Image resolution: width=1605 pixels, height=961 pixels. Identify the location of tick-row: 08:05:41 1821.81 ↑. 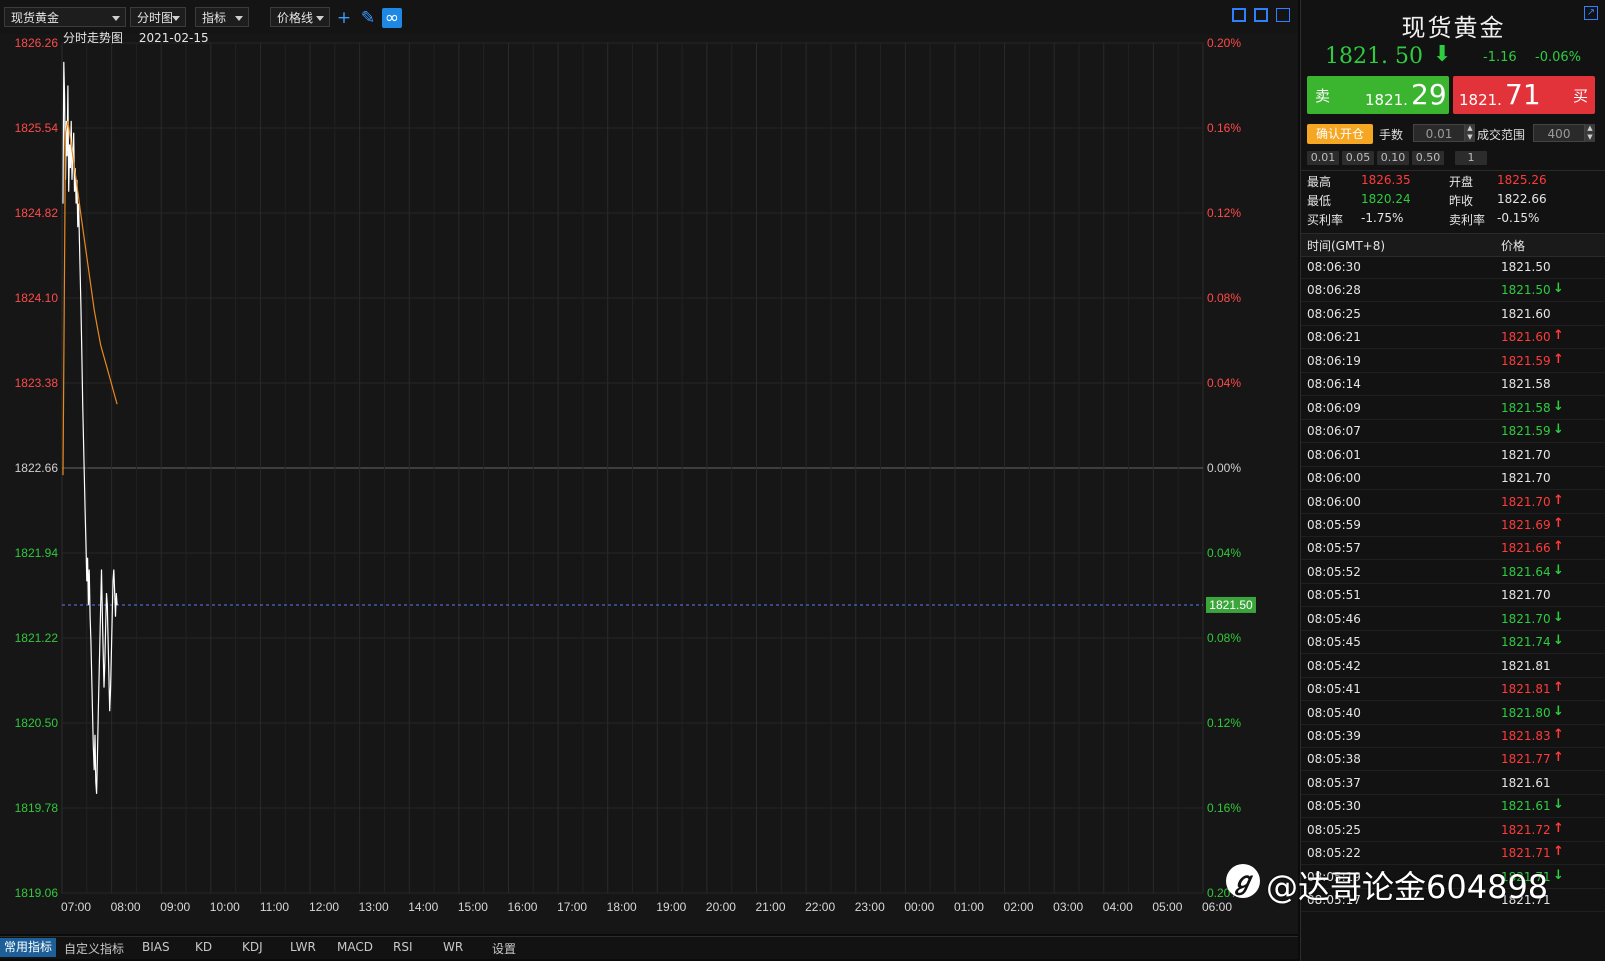
(1453, 690).